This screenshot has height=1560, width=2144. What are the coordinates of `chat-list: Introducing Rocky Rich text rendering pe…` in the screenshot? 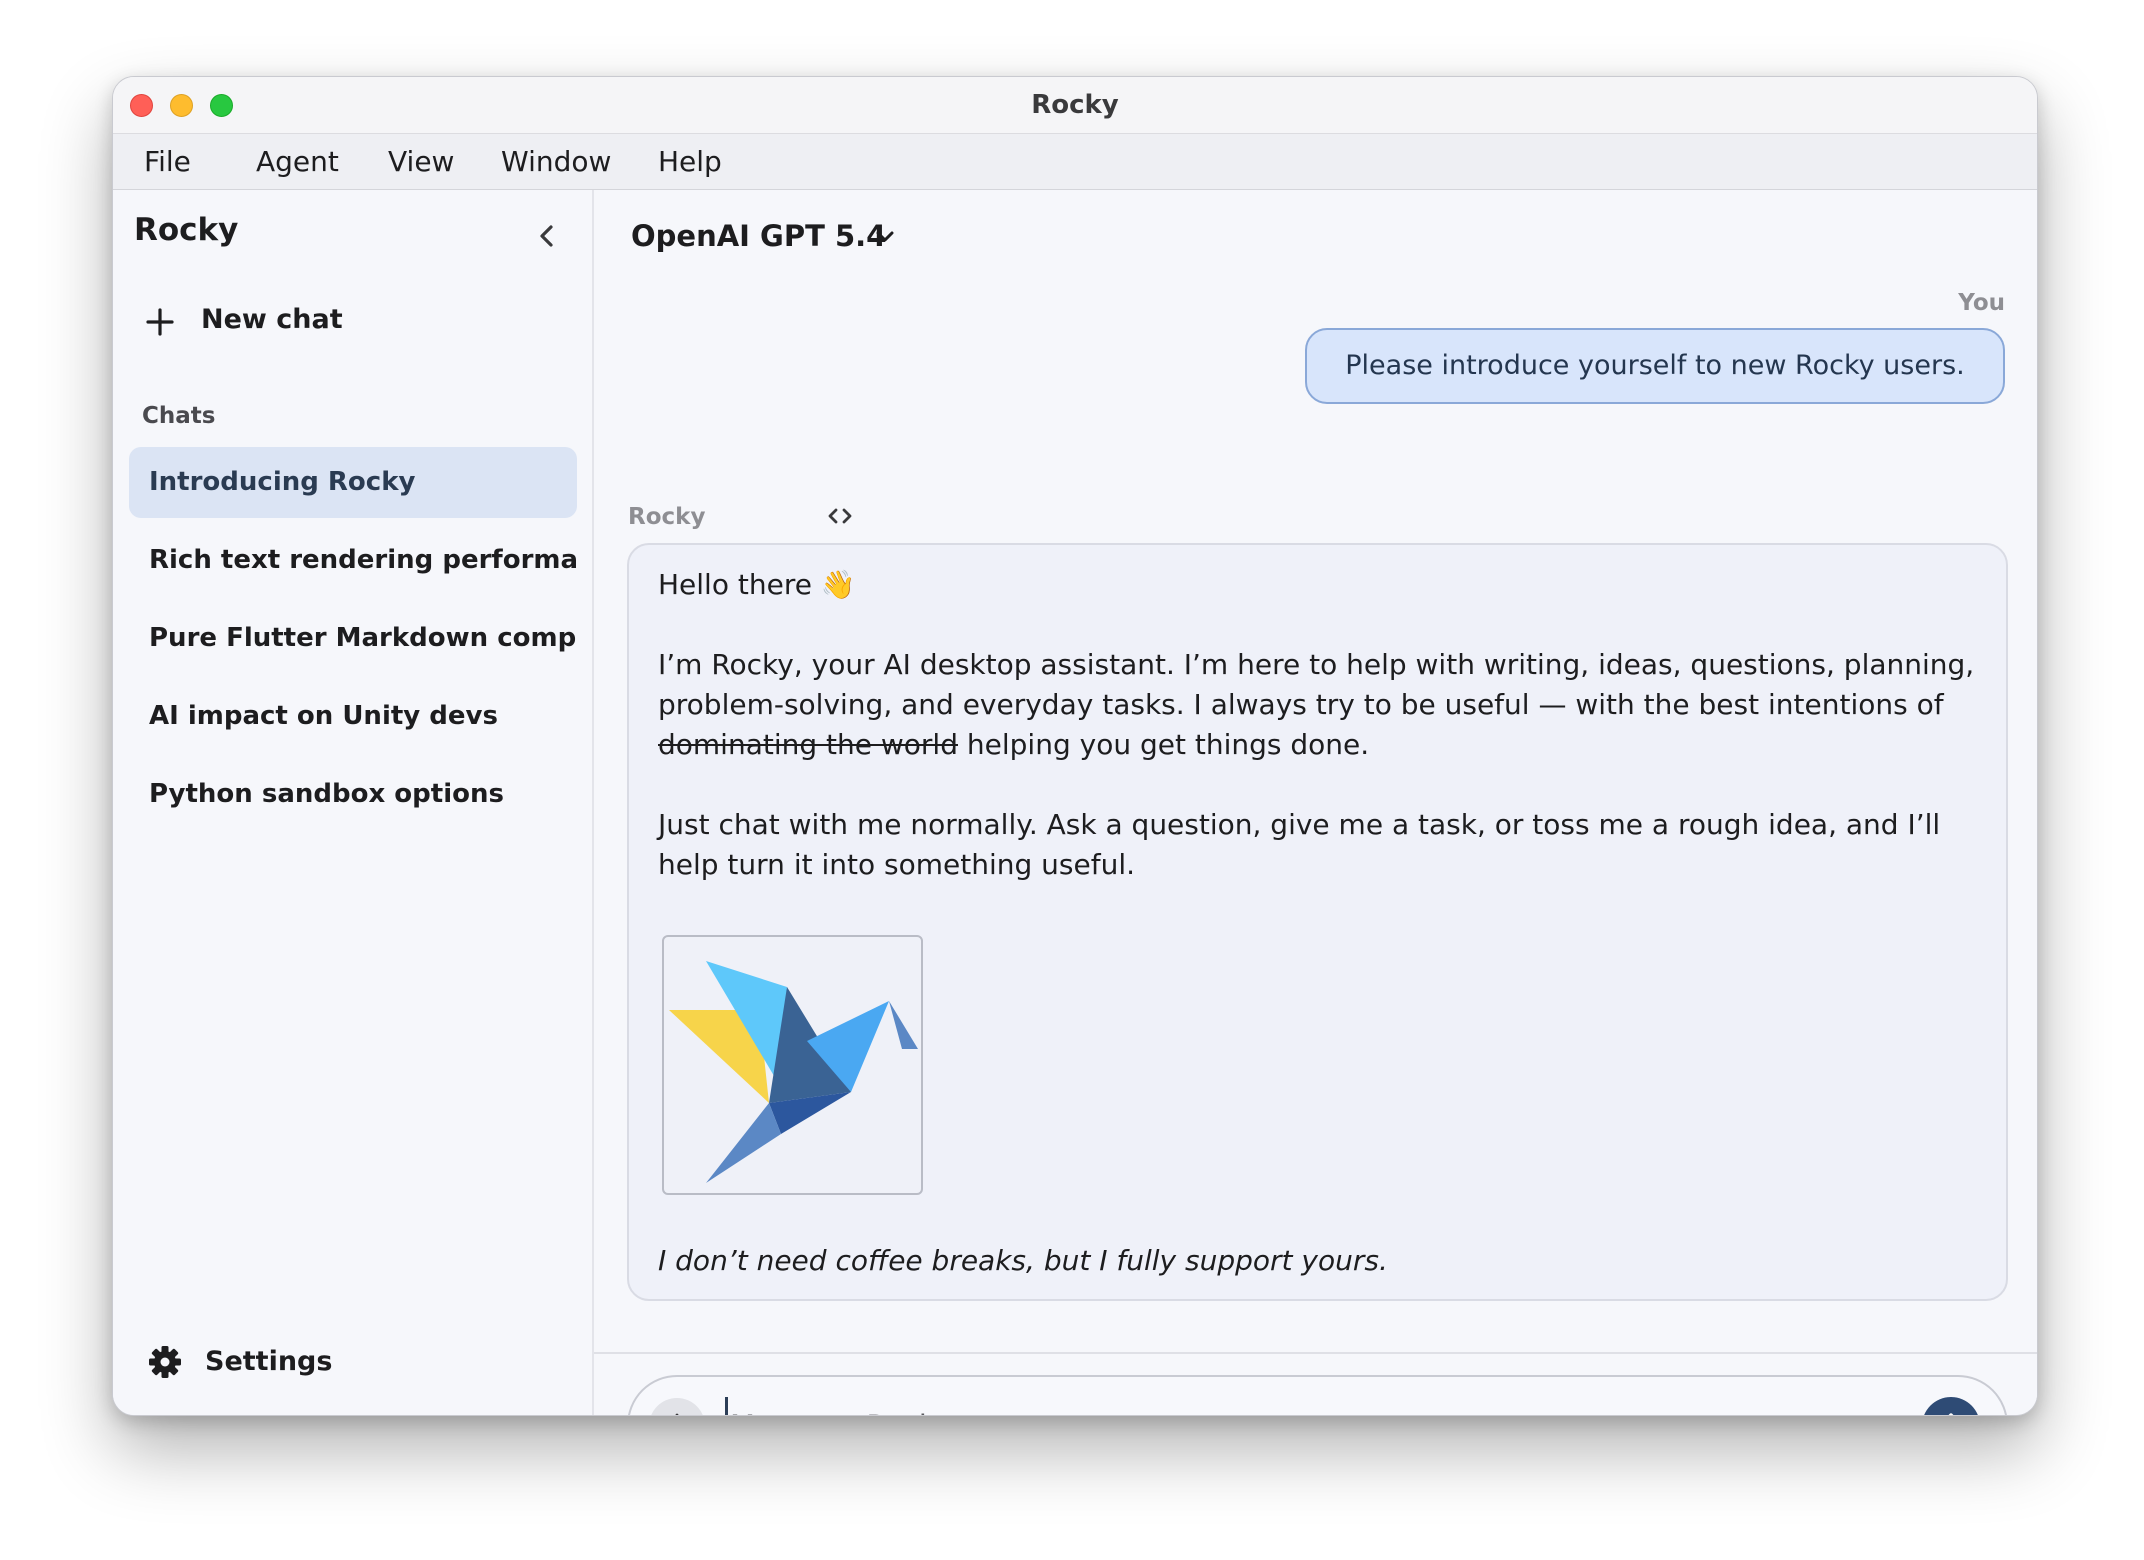 It's located at (353, 642).